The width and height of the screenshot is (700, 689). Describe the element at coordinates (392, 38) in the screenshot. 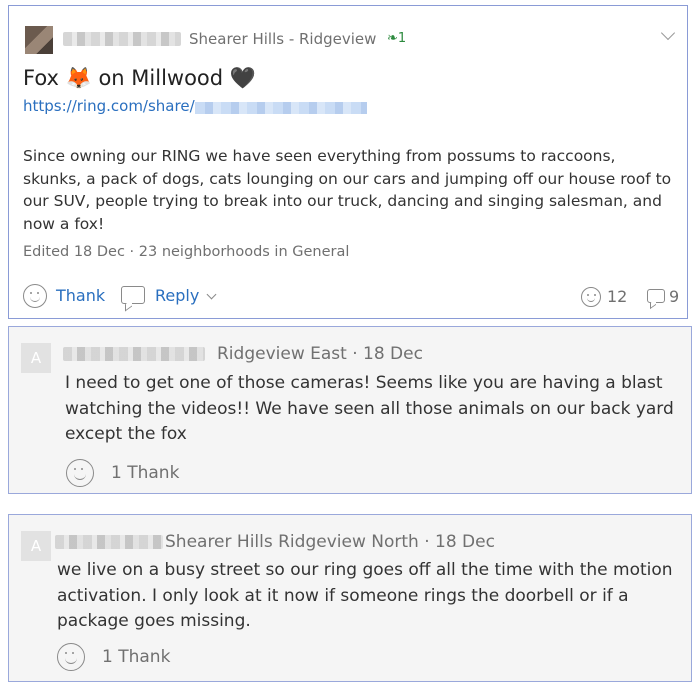

I see `leaf-icon: ❧` at that location.